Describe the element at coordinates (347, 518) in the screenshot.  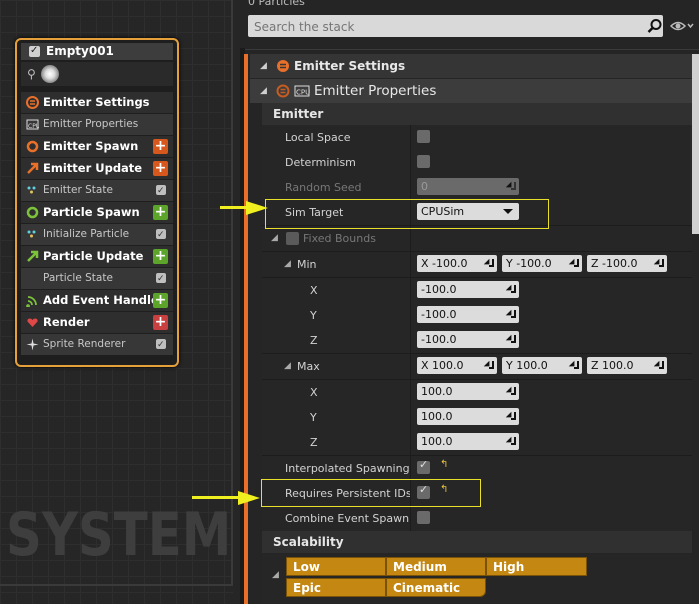
I see `prop-label: Combine Event Spawn` at that location.